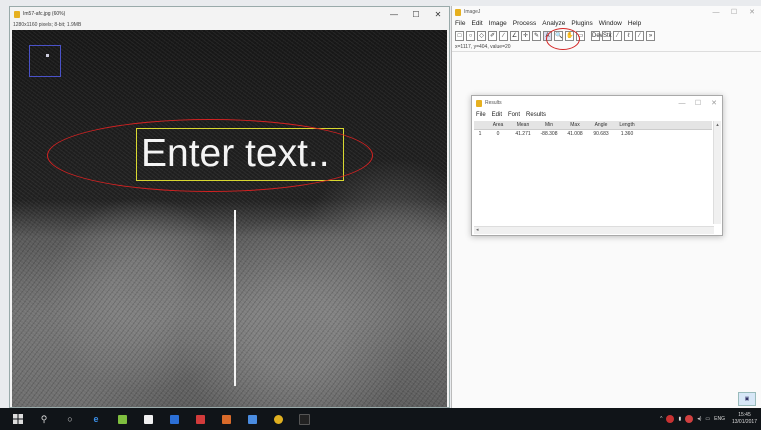  I want to click on results-titlebar: Results — ☐ ✕, so click(597, 103).